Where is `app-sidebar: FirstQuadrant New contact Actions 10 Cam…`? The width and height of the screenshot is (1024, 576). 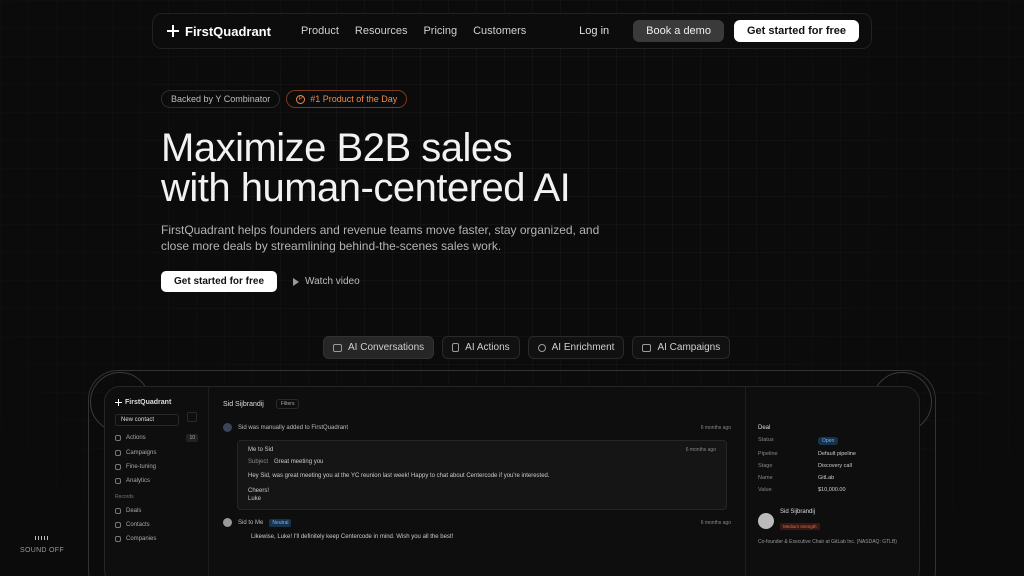 app-sidebar: FirstQuadrant New contact Actions 10 Cam… is located at coordinates (157, 481).